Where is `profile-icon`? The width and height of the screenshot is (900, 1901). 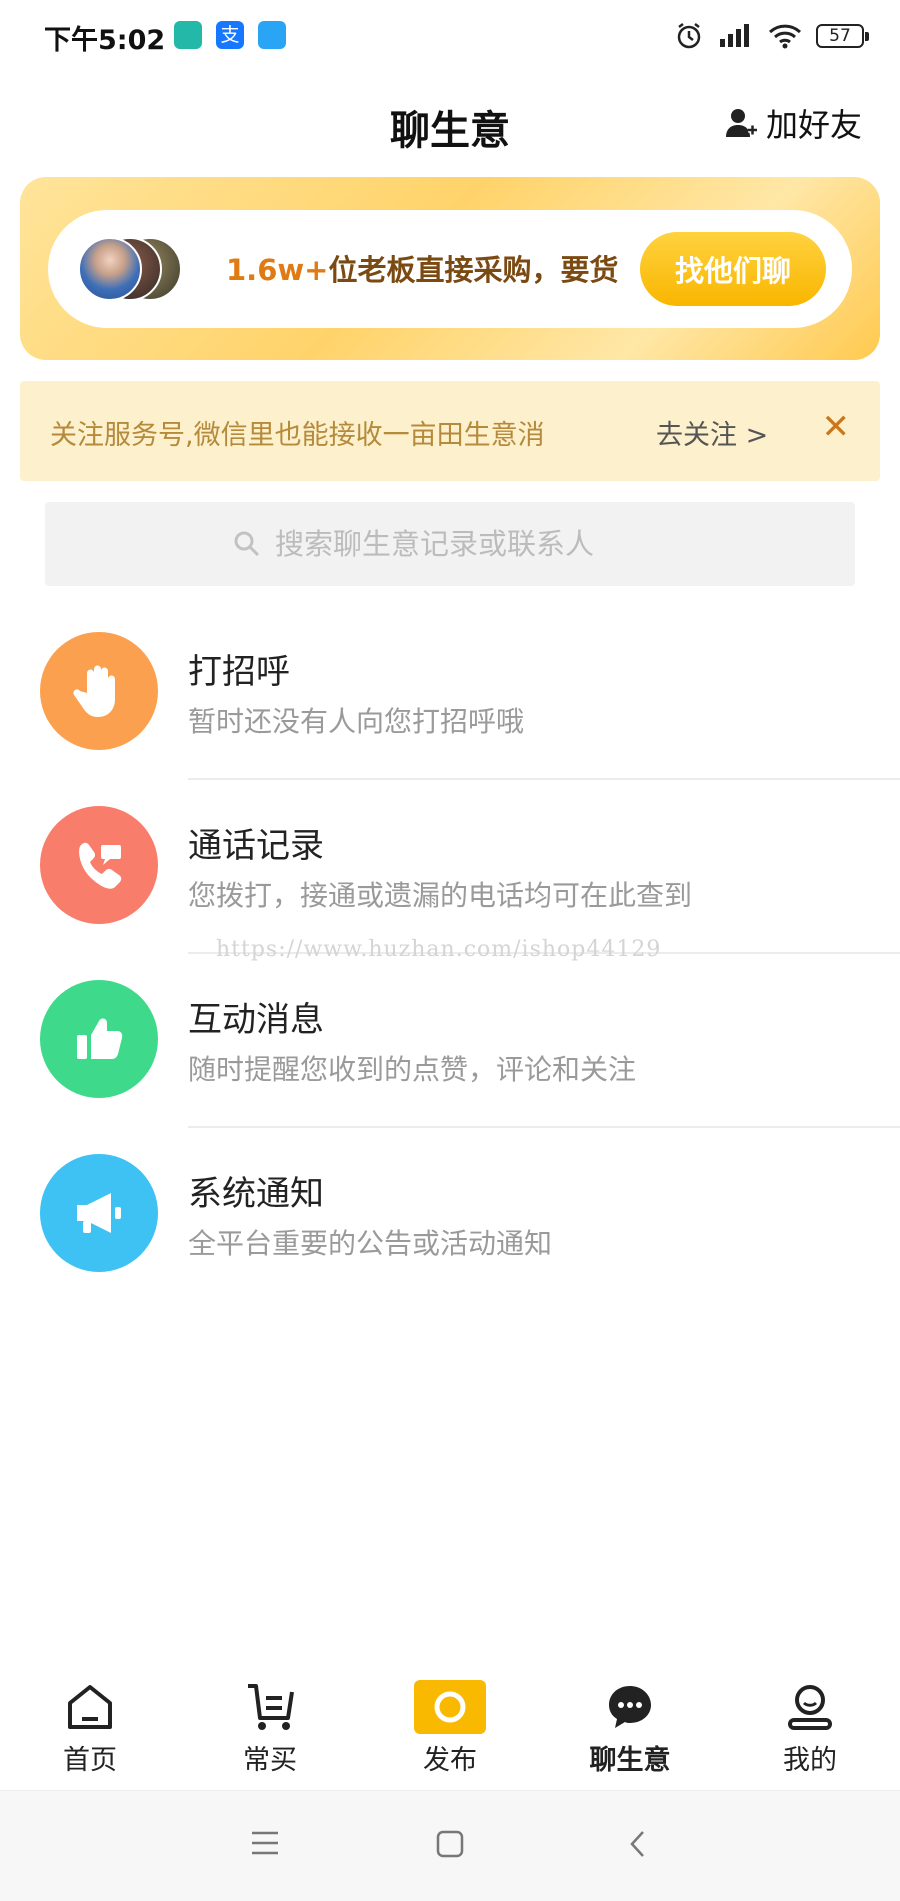 profile-icon is located at coordinates (810, 1707).